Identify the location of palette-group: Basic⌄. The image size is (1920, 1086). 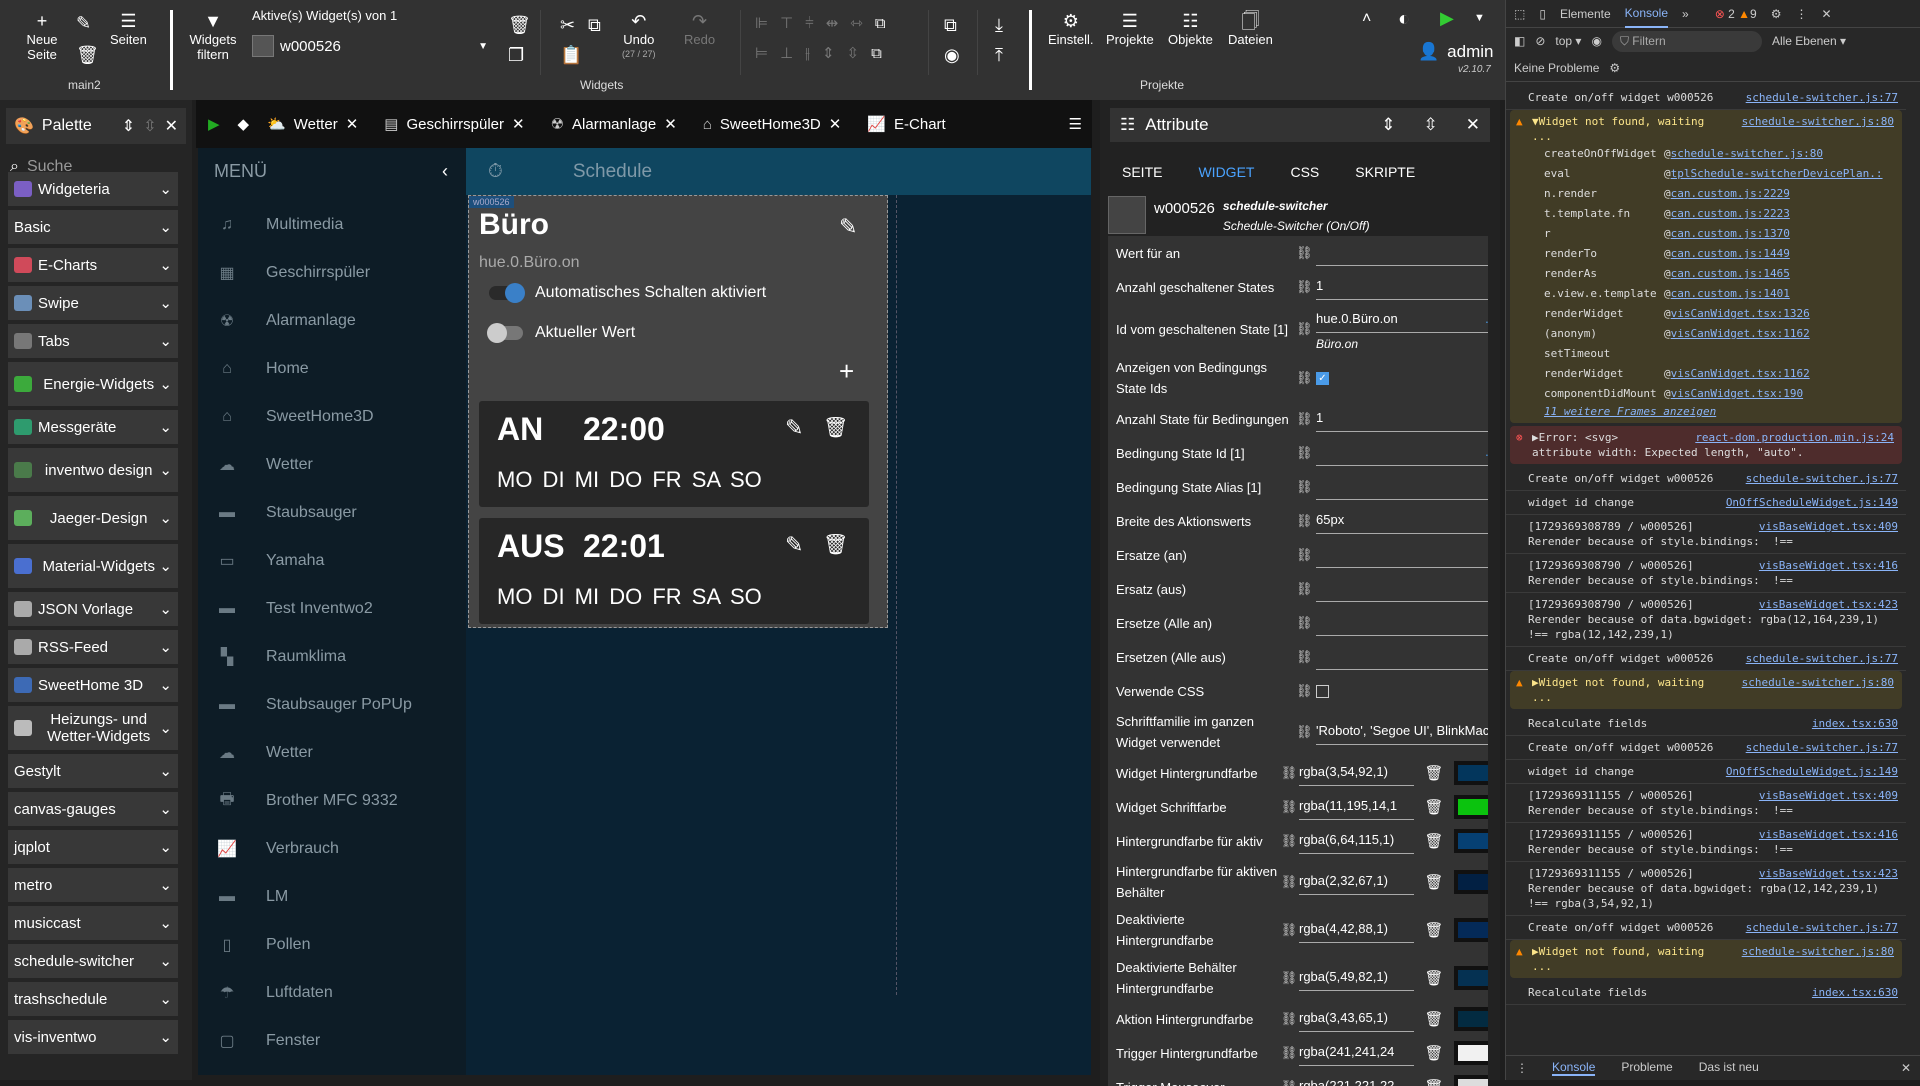
(93, 227).